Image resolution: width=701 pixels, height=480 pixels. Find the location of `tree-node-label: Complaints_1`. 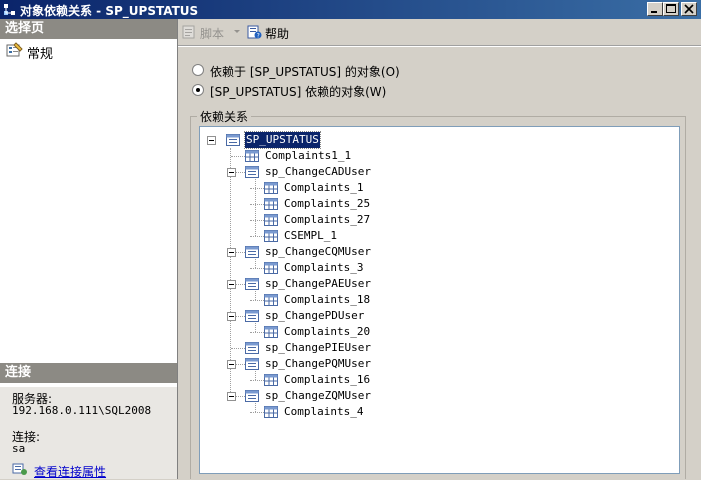

tree-node-label: Complaints_1 is located at coordinates (324, 187).